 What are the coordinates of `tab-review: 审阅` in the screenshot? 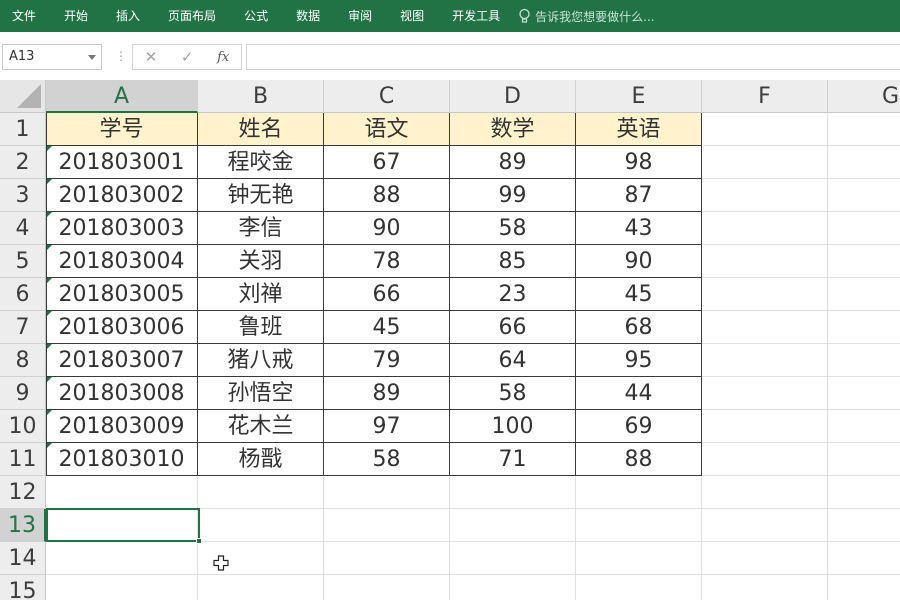 It's located at (360, 16).